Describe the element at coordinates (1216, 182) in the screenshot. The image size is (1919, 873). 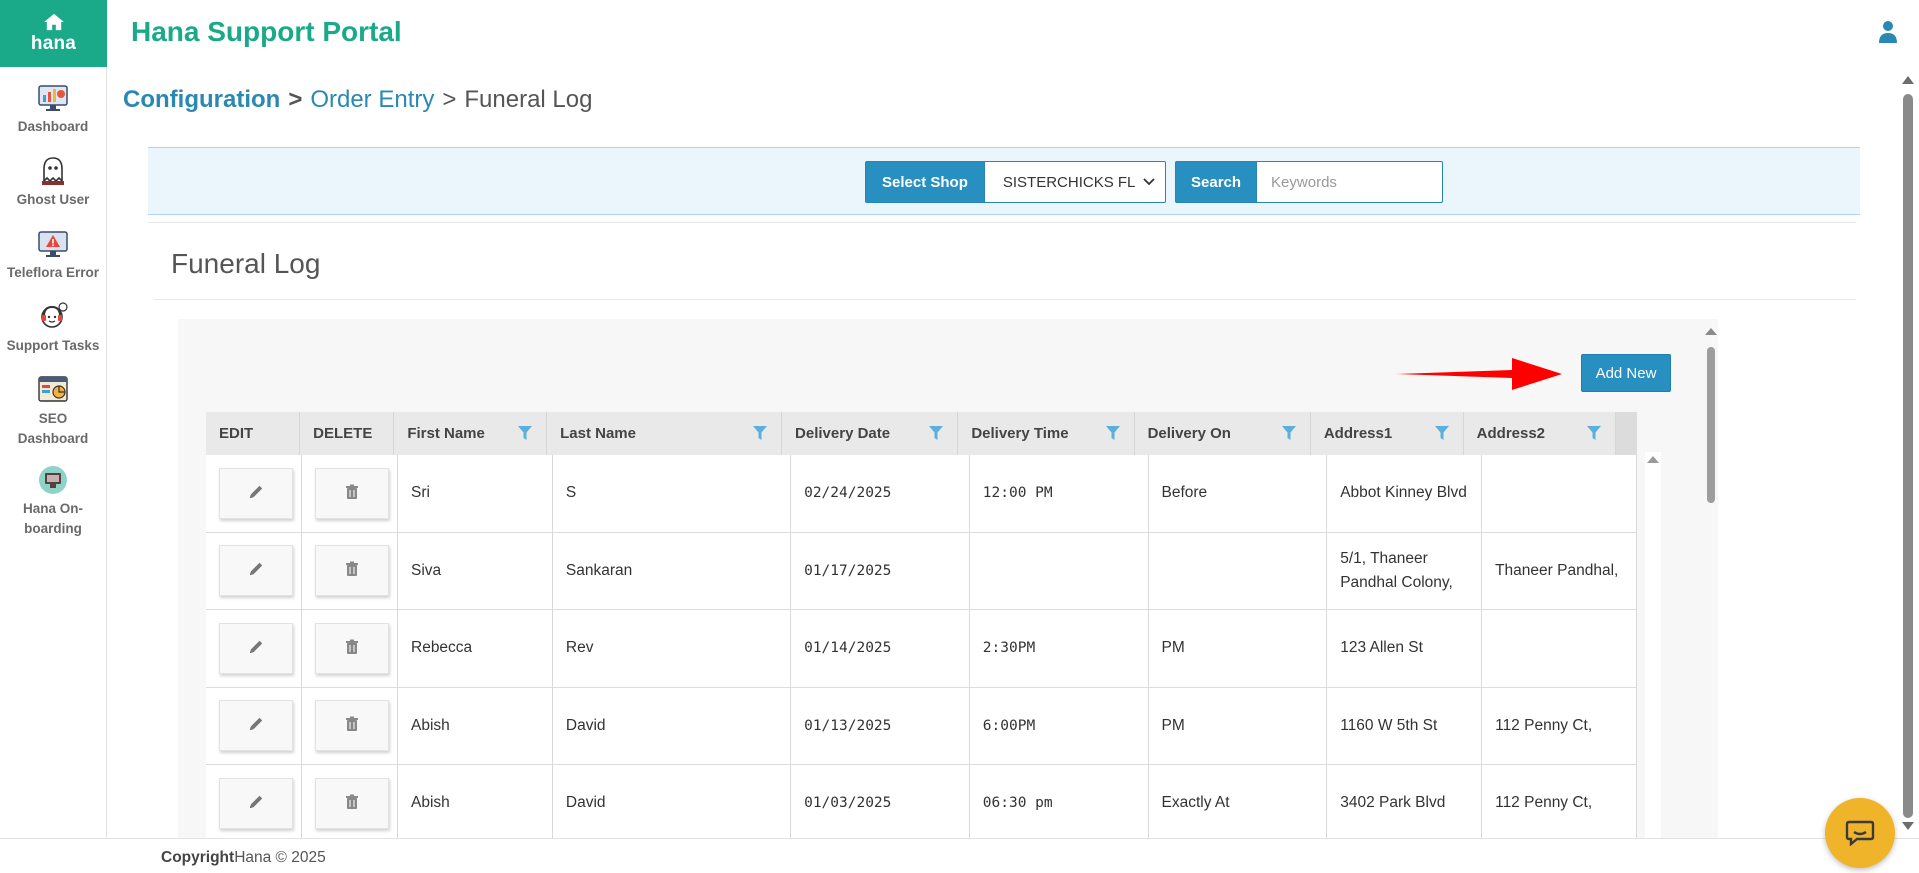
I see `search-label: Search` at that location.